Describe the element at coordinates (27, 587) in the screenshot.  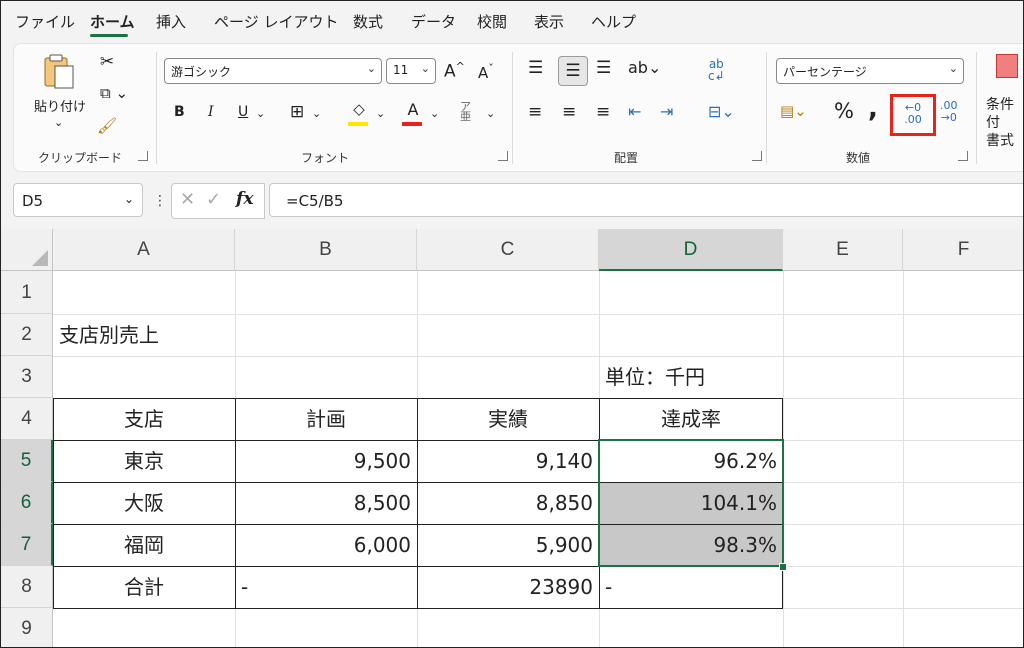
I see `row-header-8: 8` at that location.